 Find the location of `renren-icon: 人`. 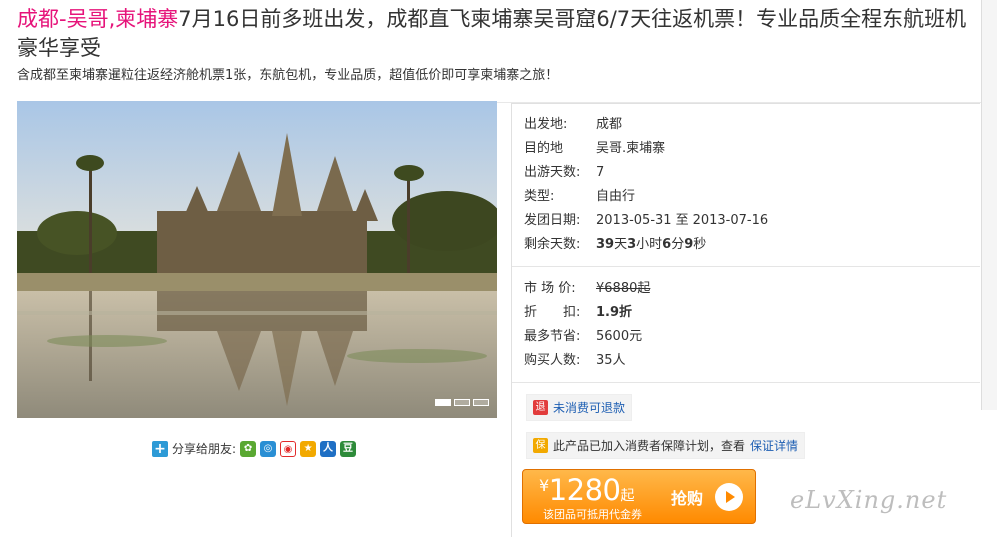

renren-icon: 人 is located at coordinates (328, 448).